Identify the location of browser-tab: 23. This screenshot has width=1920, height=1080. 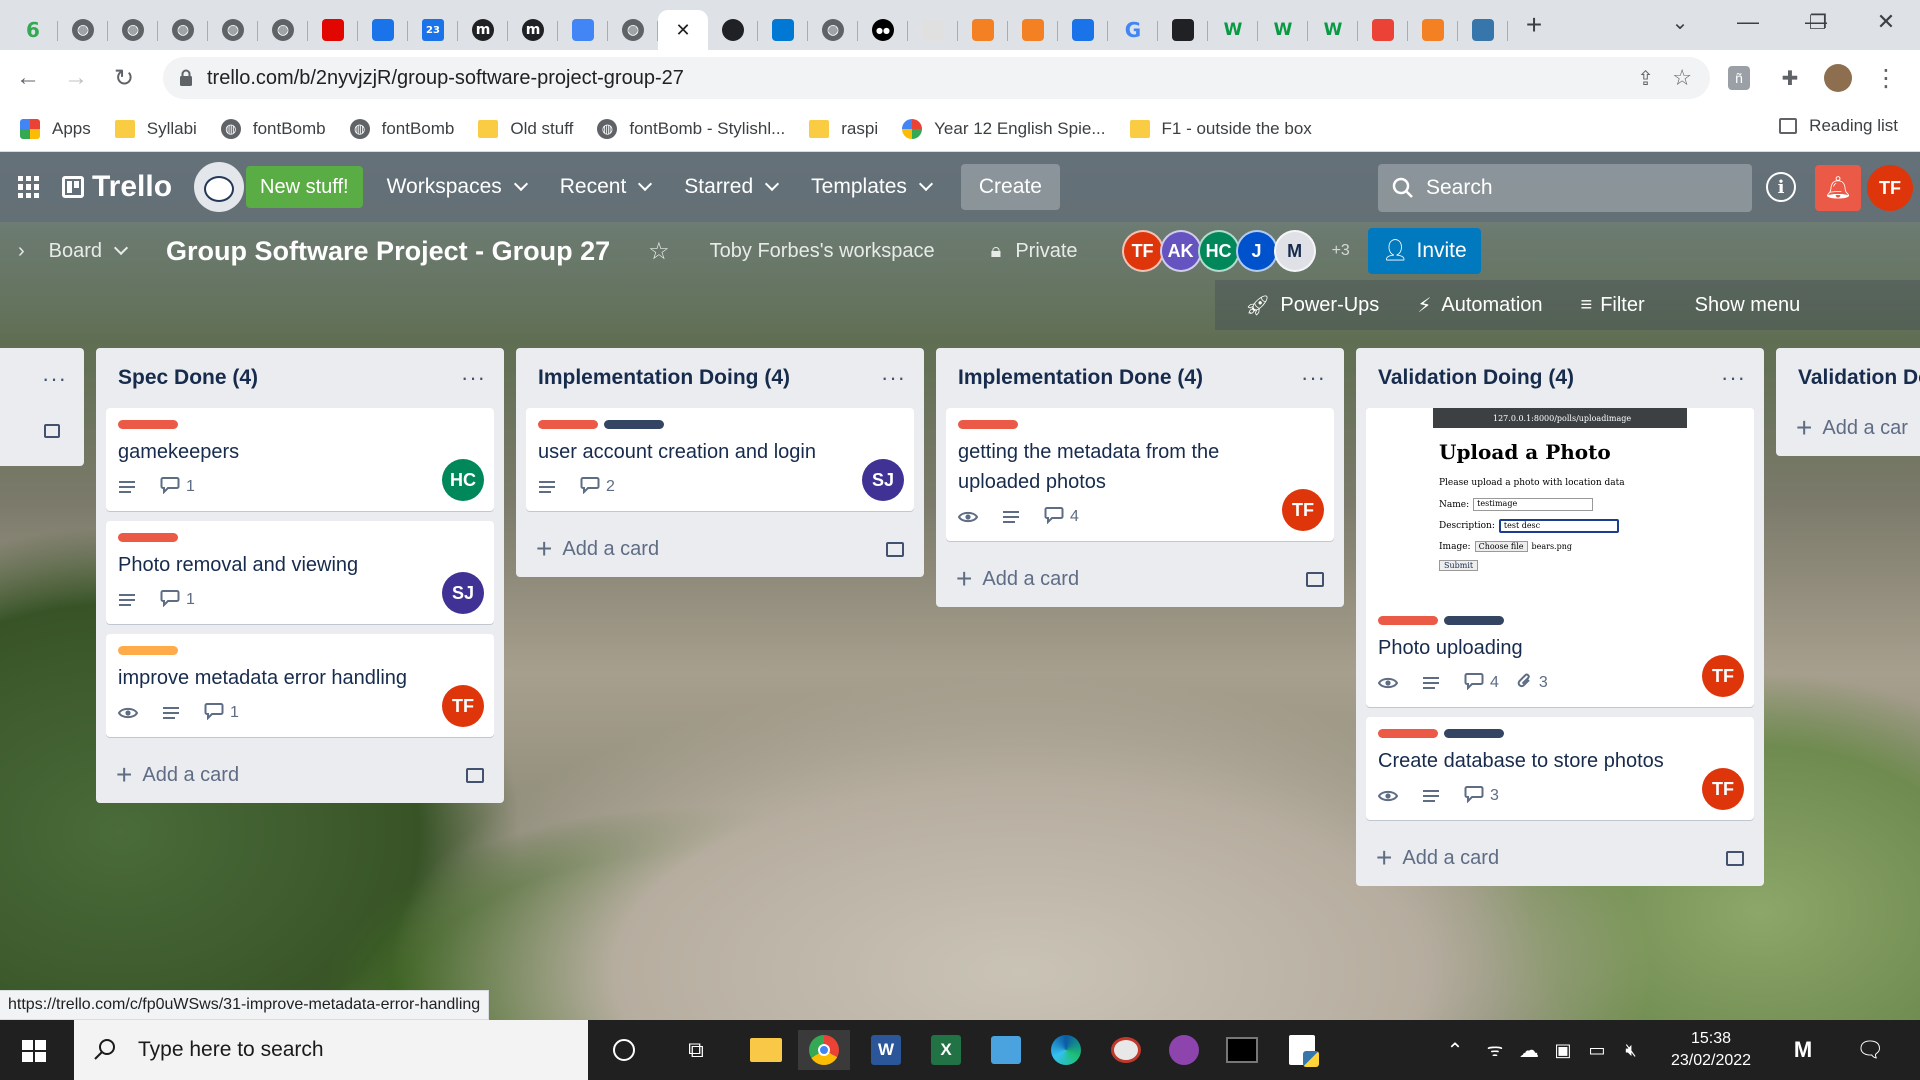
(433, 30).